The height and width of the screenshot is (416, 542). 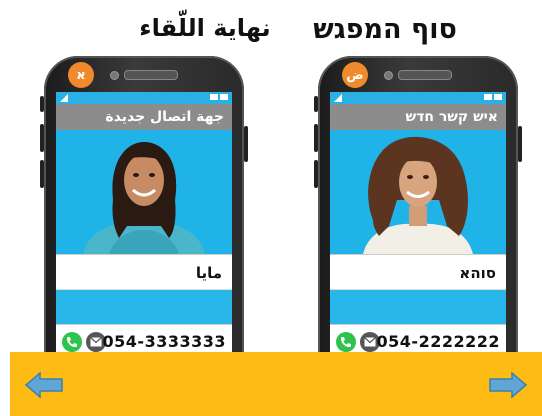 I want to click on slide-titles: نهاية اللّقاء סוף המפגש, so click(x=271, y=34).